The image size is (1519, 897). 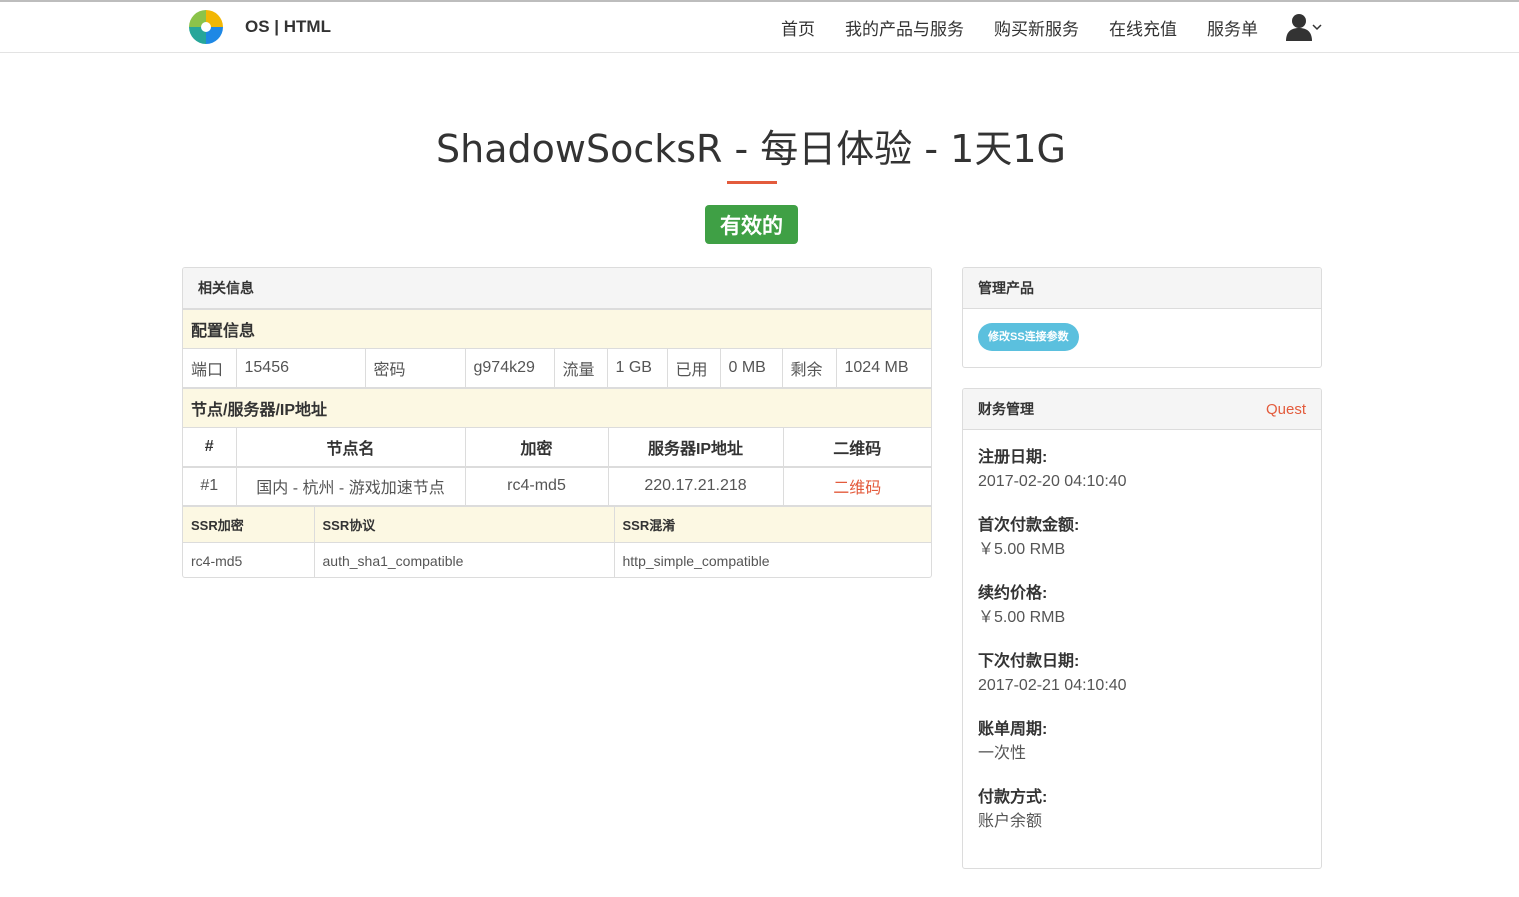 I want to click on edit-ss-params-button: 修改SS连接参数, so click(x=1028, y=337).